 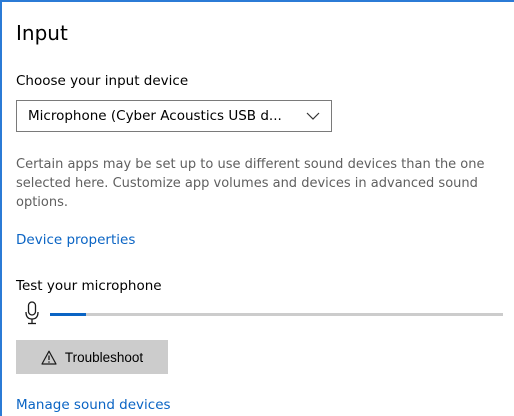 I want to click on troubleshoot-button: Troubleshoot, so click(x=92, y=357).